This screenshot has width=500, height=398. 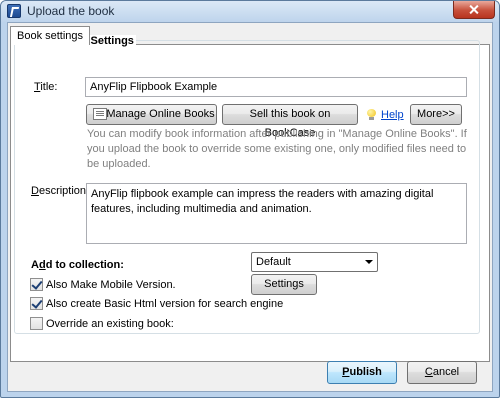 I want to click on help-link: Help, so click(x=392, y=115).